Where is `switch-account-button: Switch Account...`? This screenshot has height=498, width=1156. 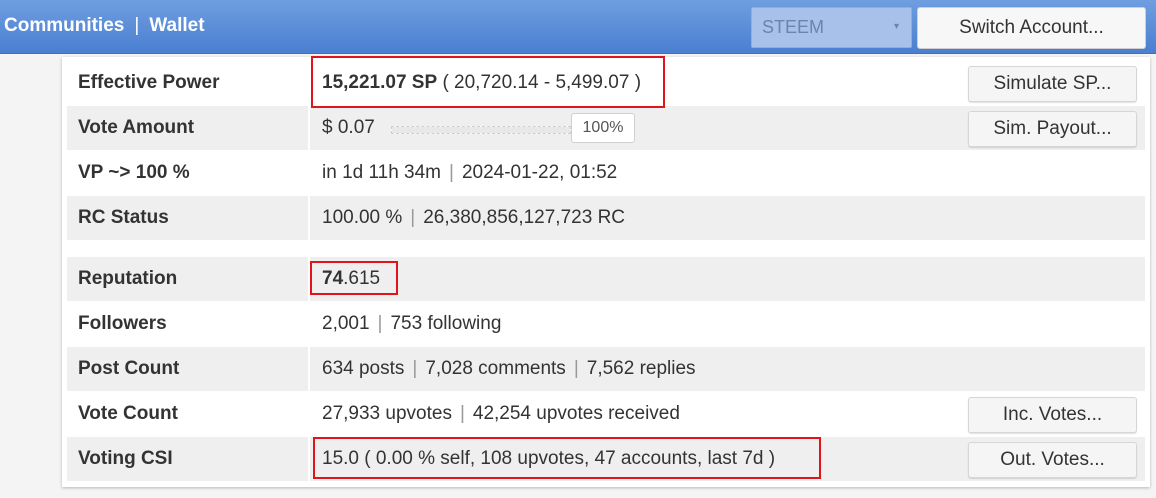
switch-account-button: Switch Account... is located at coordinates (1031, 28).